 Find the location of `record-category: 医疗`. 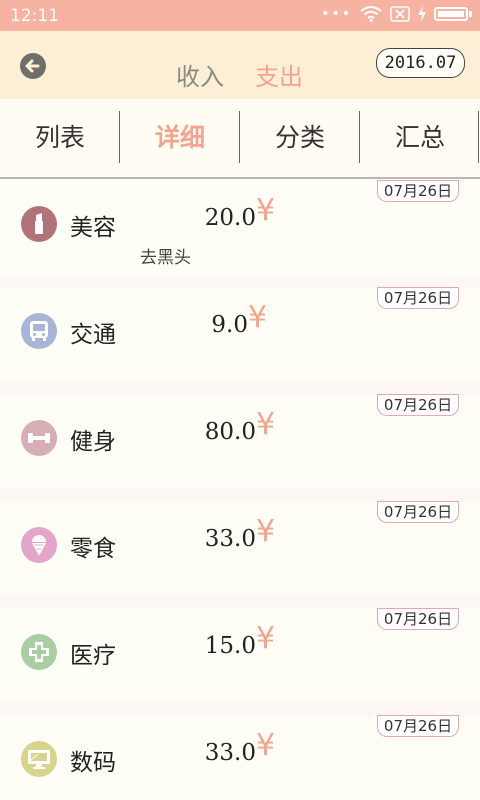

record-category: 医疗 is located at coordinates (93, 656).